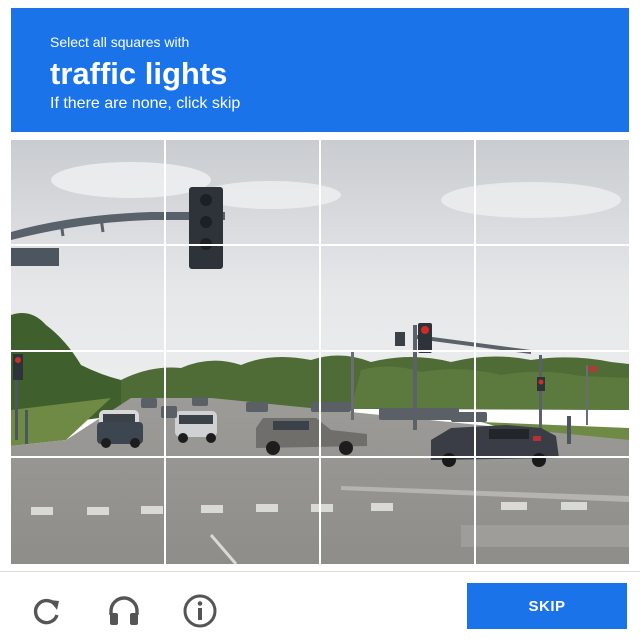 The image size is (640, 641). What do you see at coordinates (47, 611) in the screenshot?
I see `reload-icon` at bounding box center [47, 611].